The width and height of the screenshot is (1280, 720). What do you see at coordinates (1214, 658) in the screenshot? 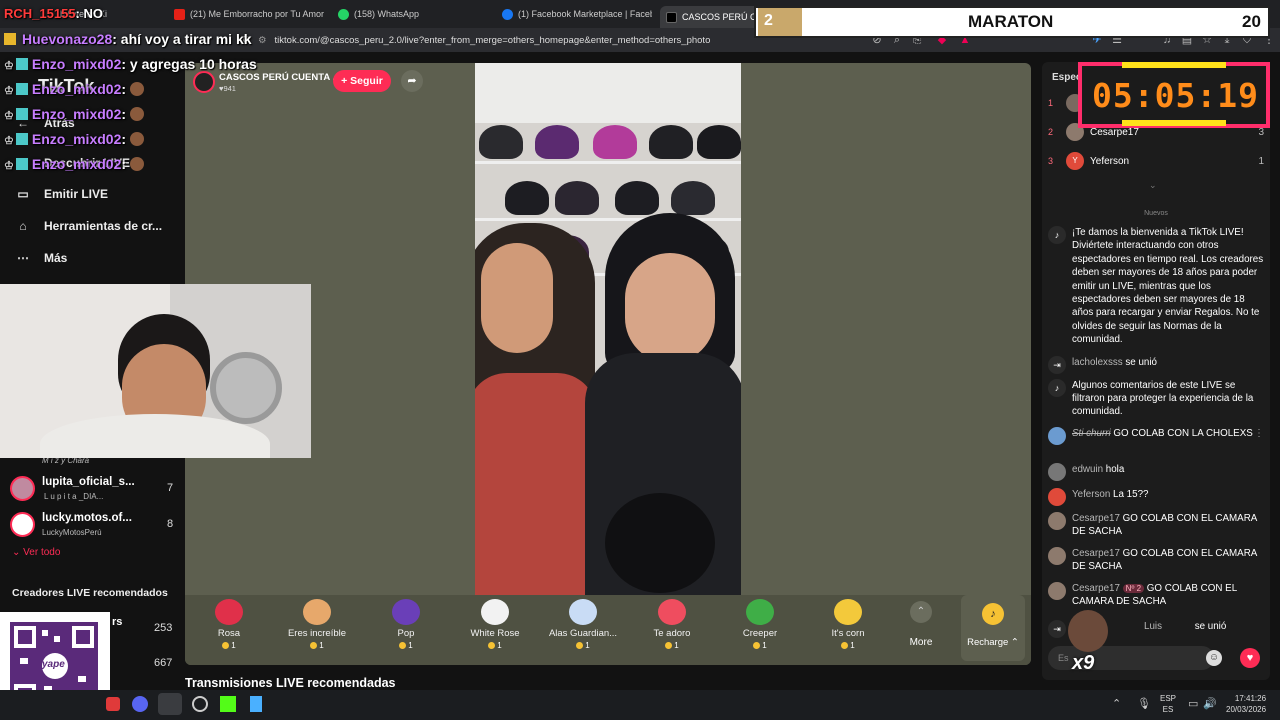
I see `emoji-icon: ☺` at bounding box center [1214, 658].